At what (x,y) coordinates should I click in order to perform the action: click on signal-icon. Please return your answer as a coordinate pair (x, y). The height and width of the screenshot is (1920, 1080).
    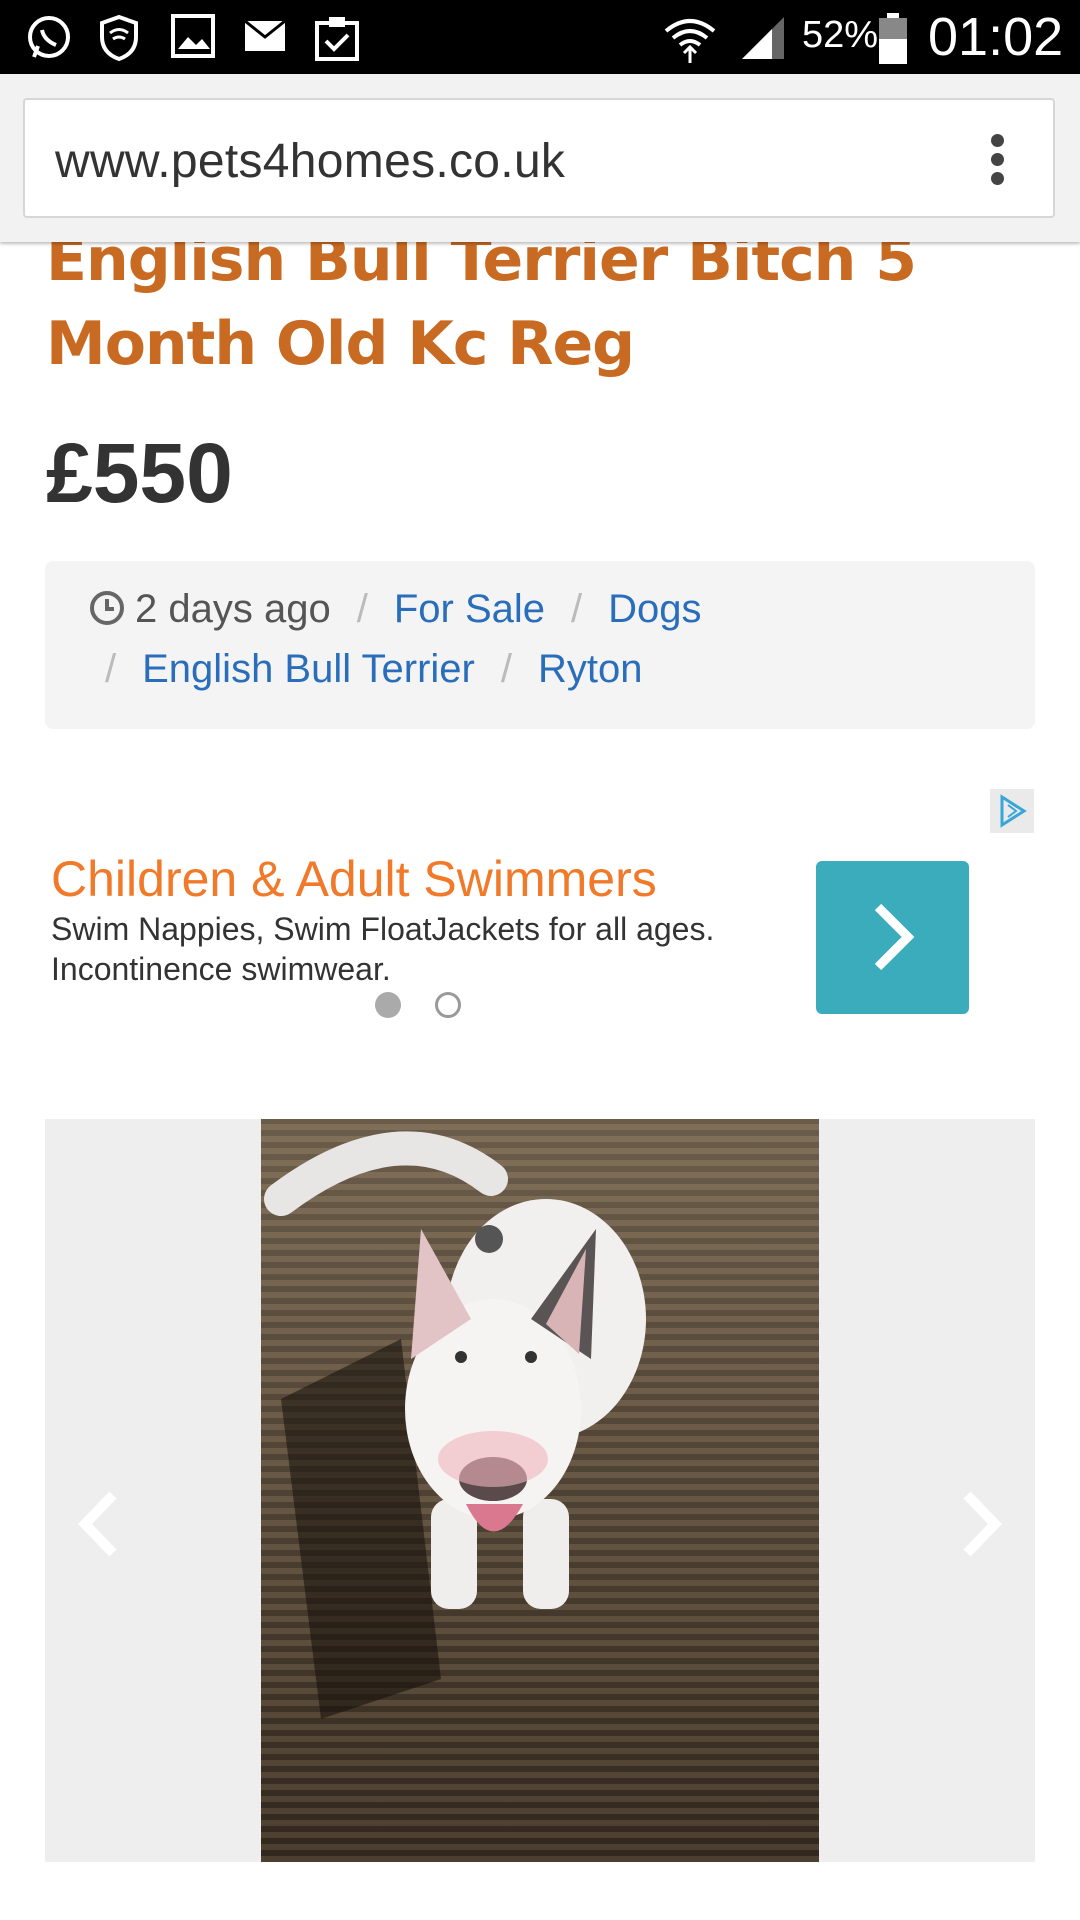
    Looking at the image, I should click on (763, 38).